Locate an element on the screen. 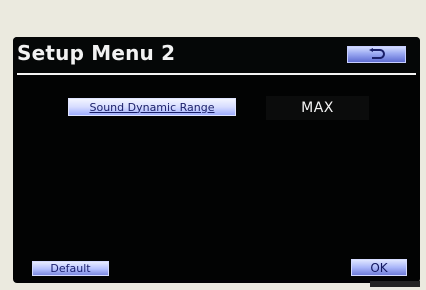  title-bar: Setup Menu 2 is located at coordinates (216, 55).